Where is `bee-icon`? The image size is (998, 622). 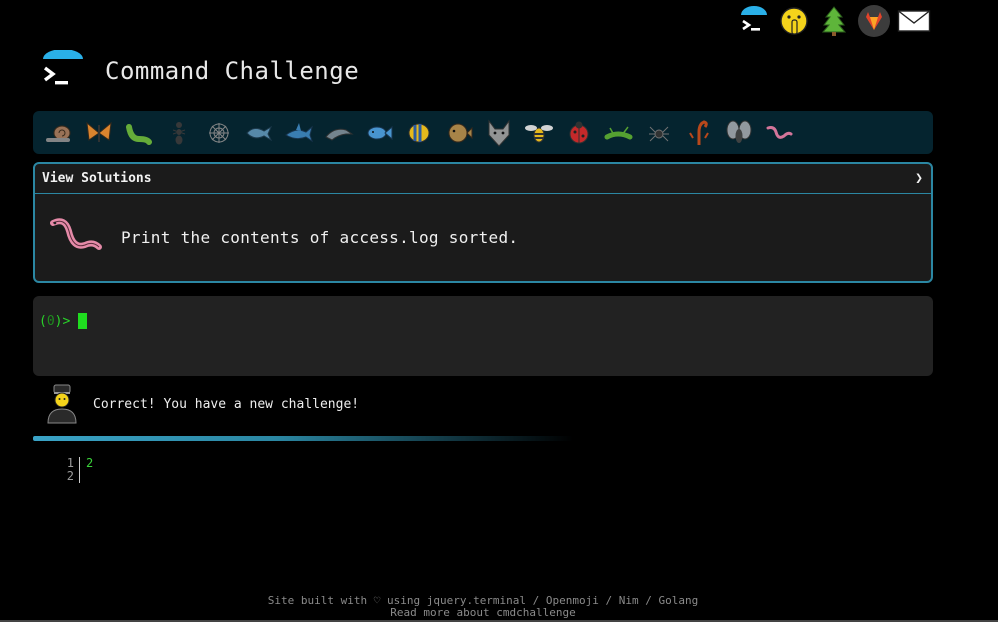 bee-icon is located at coordinates (539, 133).